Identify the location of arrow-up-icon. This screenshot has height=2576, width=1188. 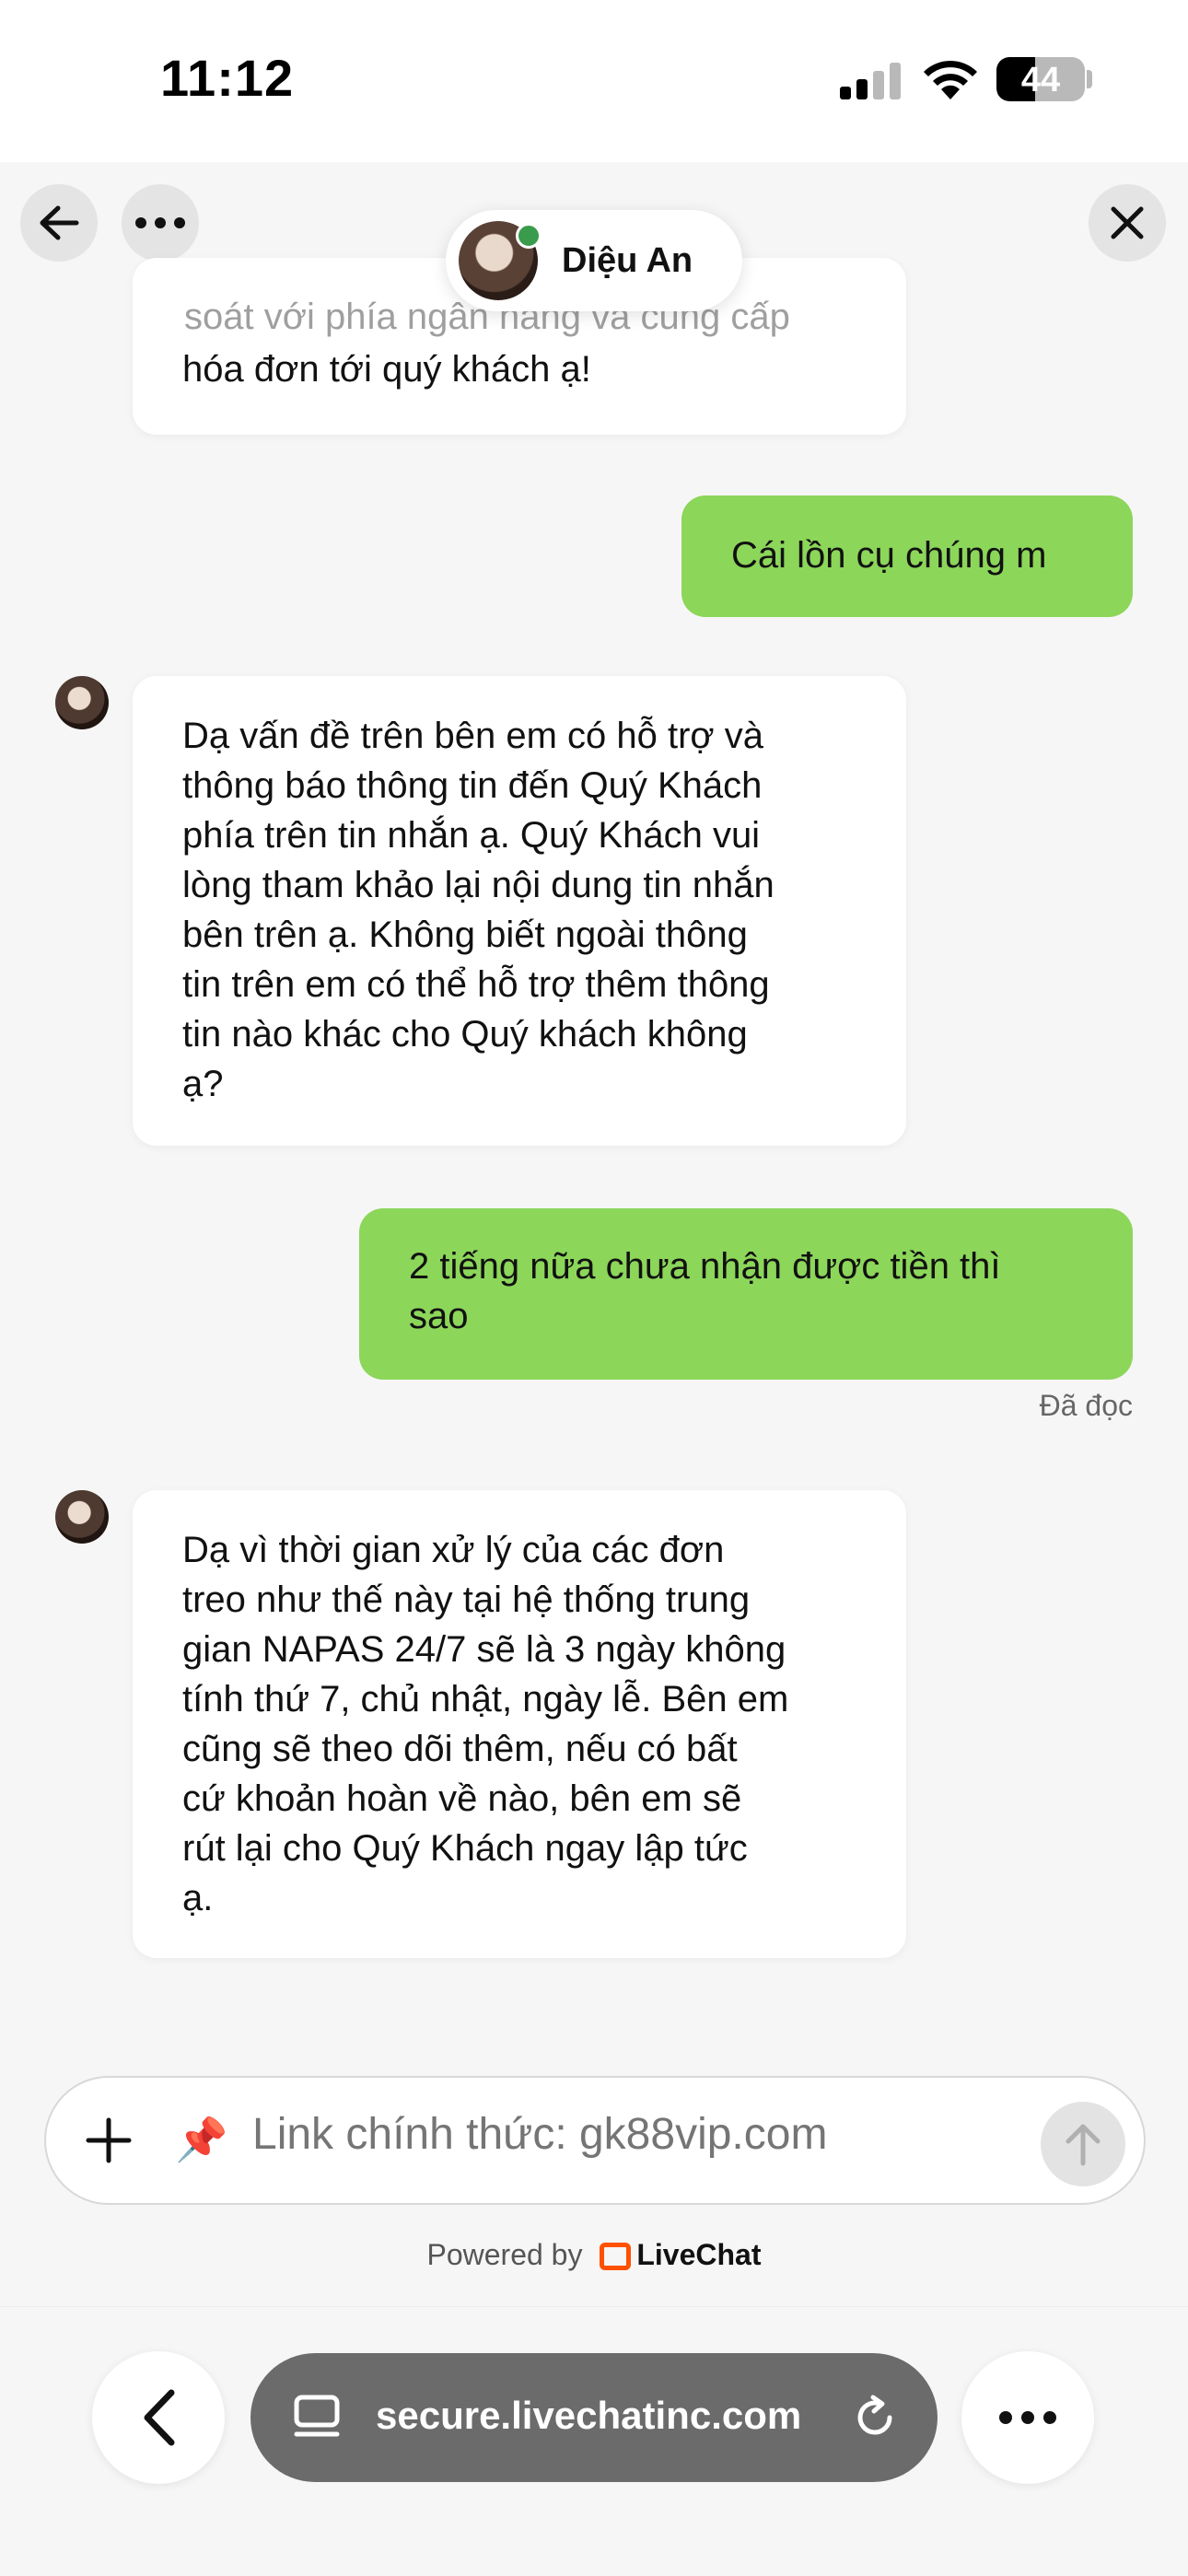
(1083, 2145).